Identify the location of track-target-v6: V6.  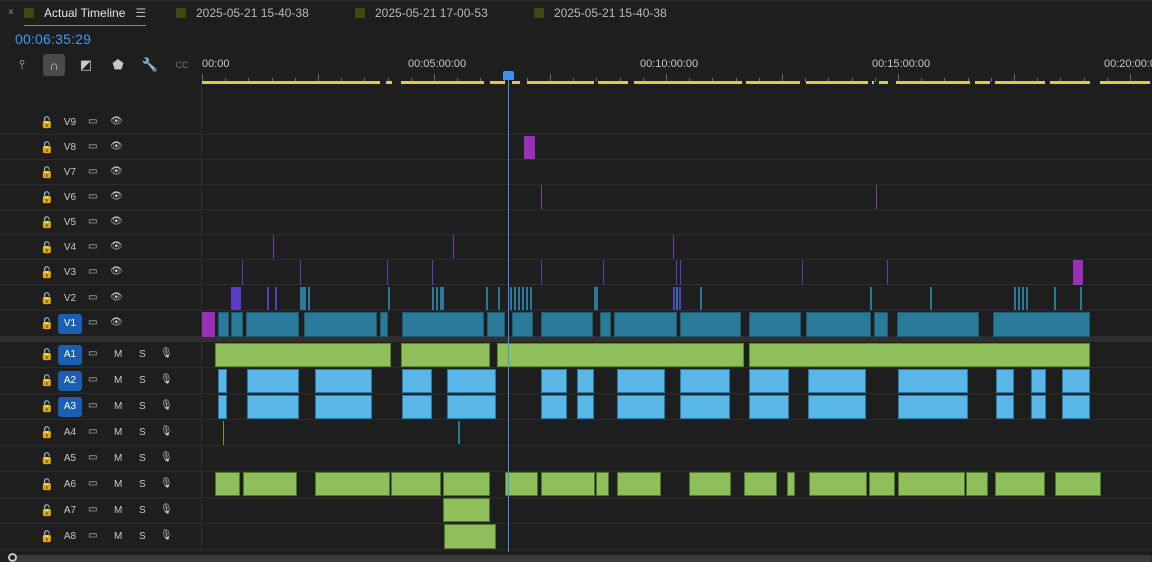
(70, 198).